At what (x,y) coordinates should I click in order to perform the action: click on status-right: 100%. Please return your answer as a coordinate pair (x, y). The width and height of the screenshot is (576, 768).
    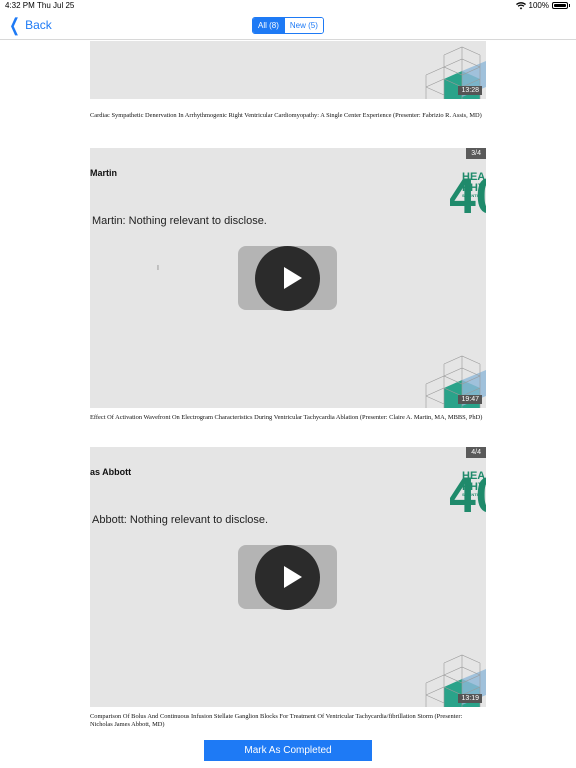
    Looking at the image, I should click on (542, 5).